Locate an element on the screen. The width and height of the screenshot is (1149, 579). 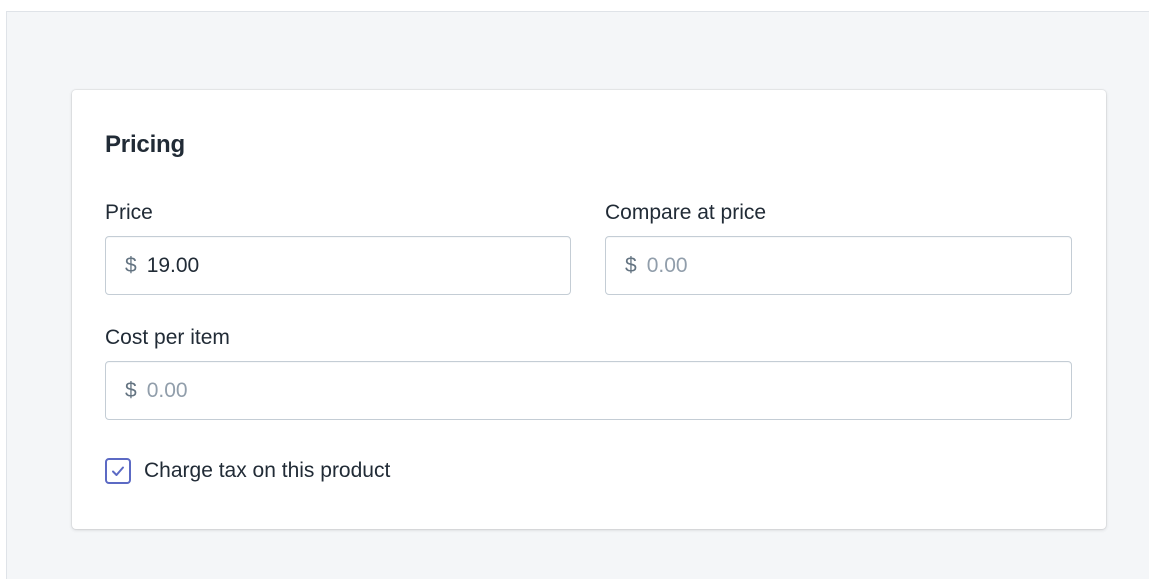
checkmark-icon is located at coordinates (118, 471).